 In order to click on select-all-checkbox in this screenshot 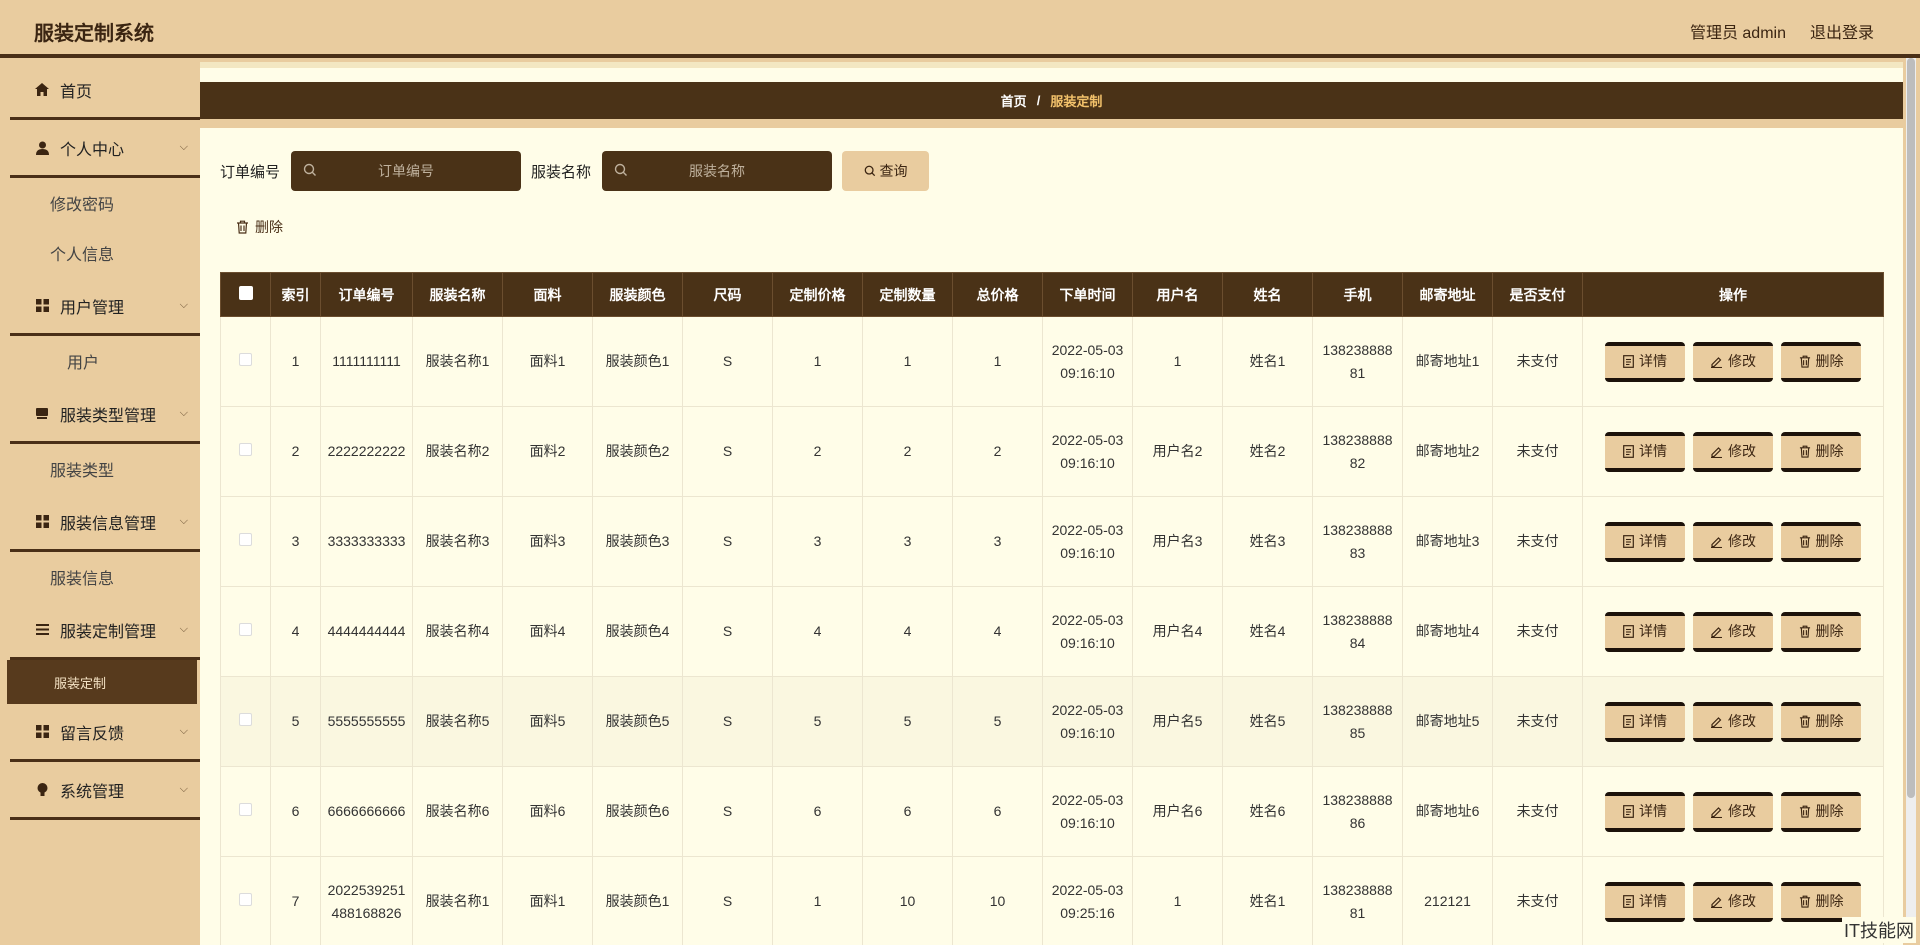, I will do `click(245, 294)`.